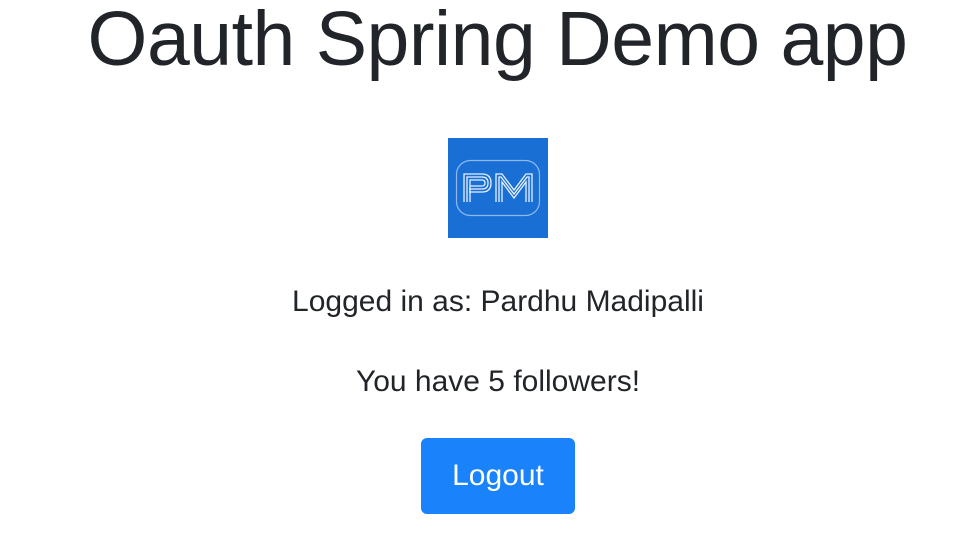 The image size is (970, 548). I want to click on profile-logo-icon, so click(498, 188).